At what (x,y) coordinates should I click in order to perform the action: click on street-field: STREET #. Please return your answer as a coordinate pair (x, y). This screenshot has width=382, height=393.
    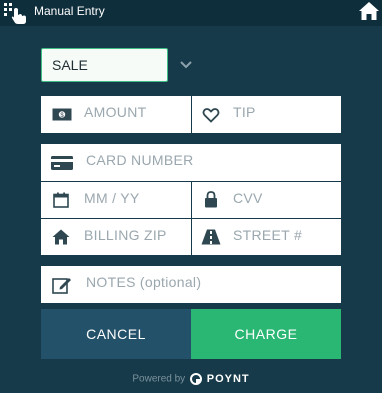
    Looking at the image, I should click on (266, 237).